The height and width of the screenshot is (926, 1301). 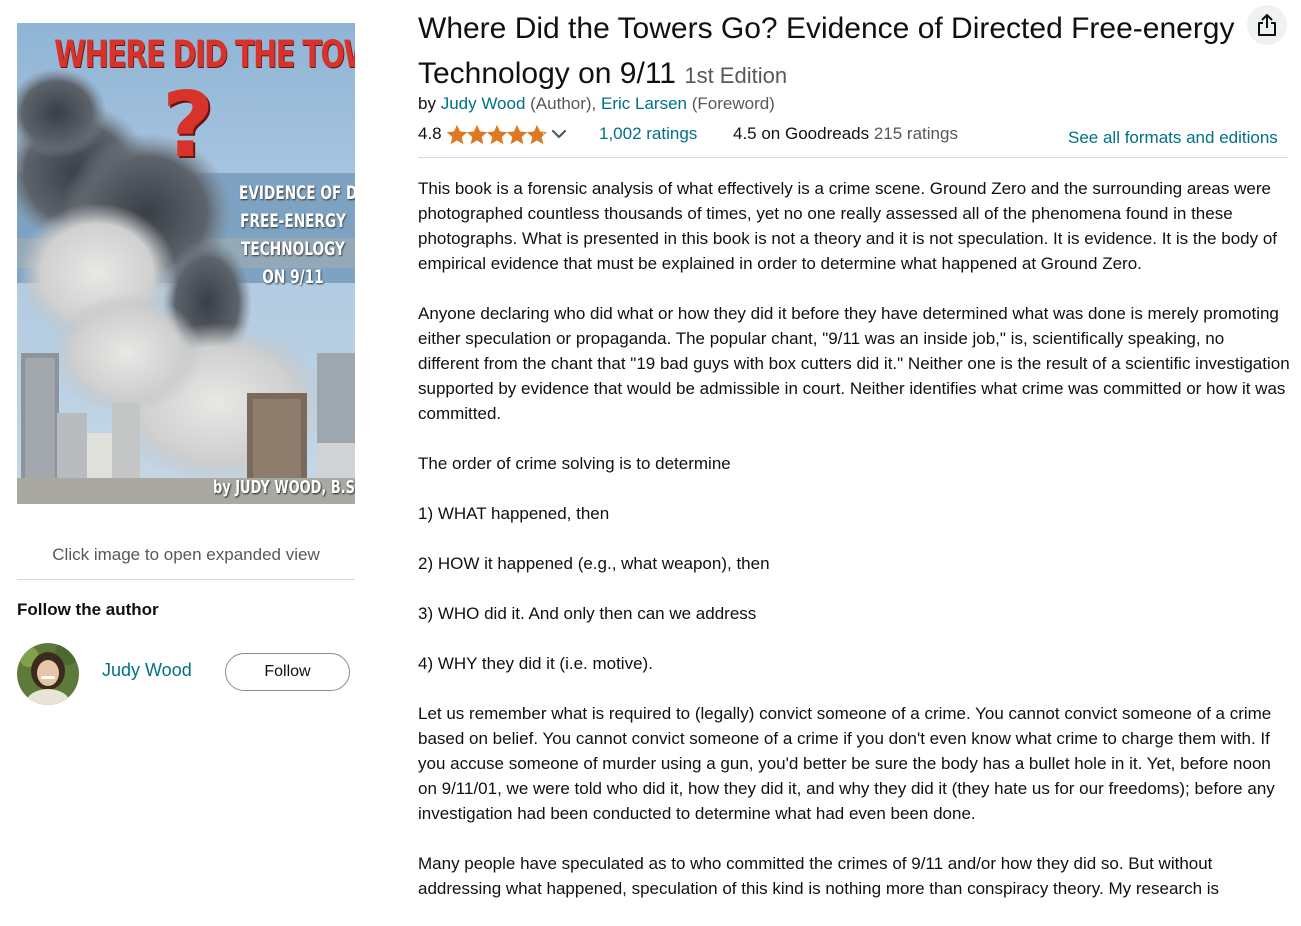 I want to click on goodreads-ratings-count: 215 ratings, so click(x=915, y=133).